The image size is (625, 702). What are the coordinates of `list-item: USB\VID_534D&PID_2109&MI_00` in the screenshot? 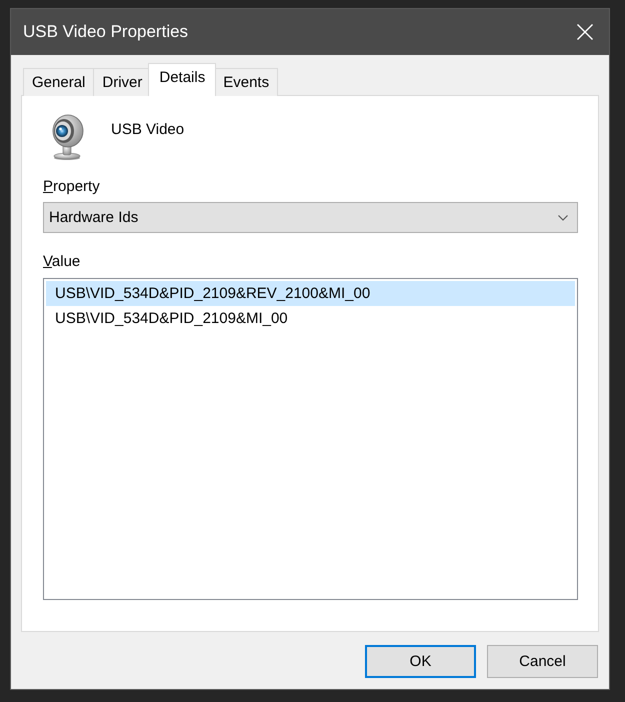 It's located at (310, 318).